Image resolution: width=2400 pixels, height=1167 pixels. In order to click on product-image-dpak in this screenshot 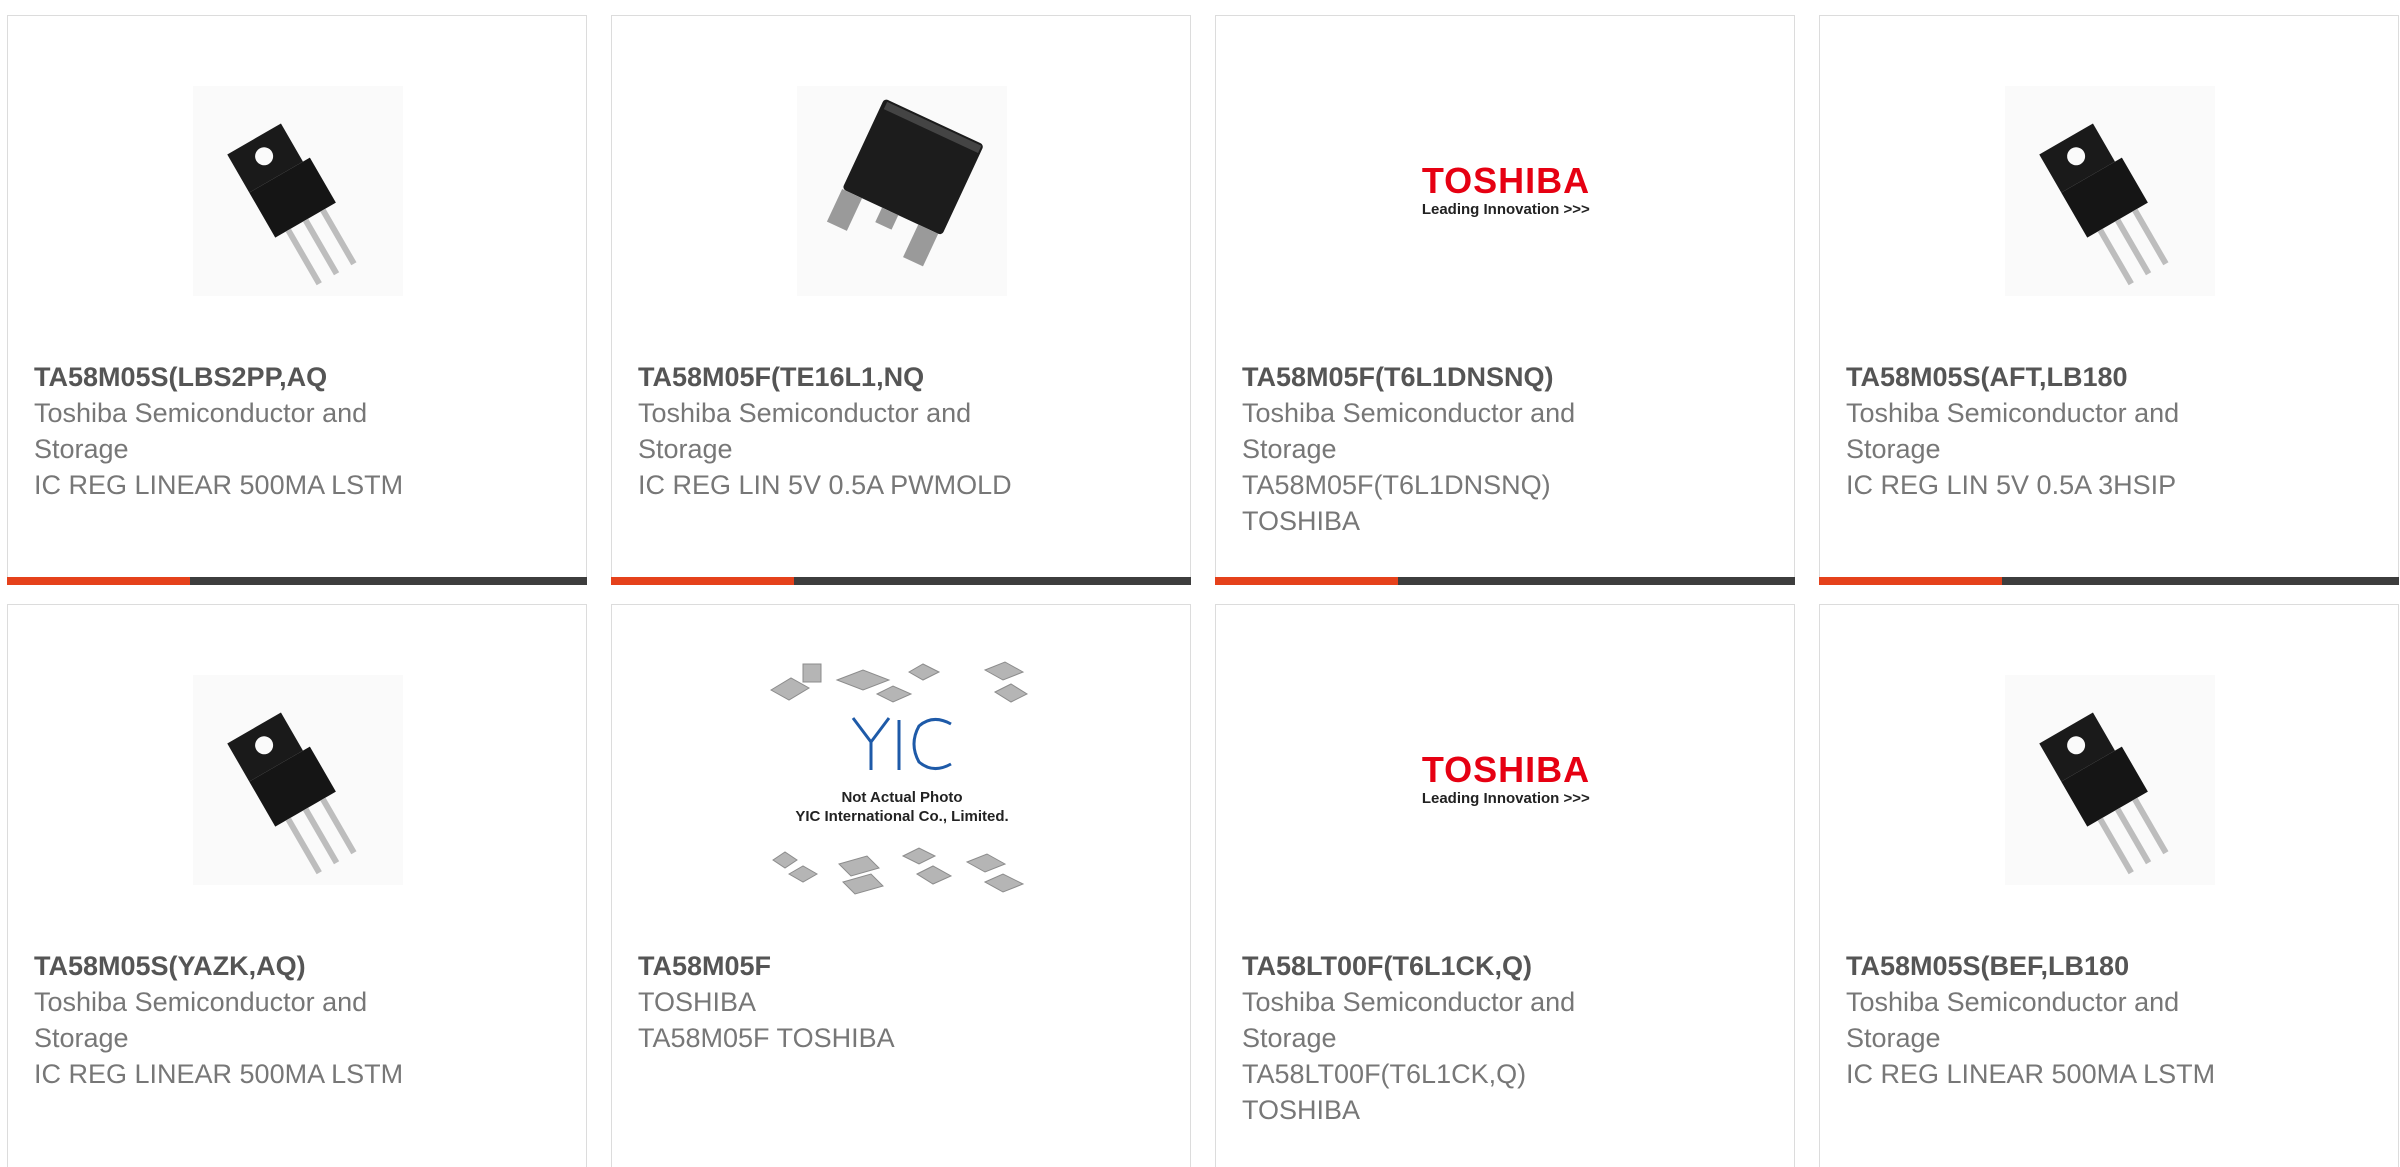, I will do `click(902, 191)`.